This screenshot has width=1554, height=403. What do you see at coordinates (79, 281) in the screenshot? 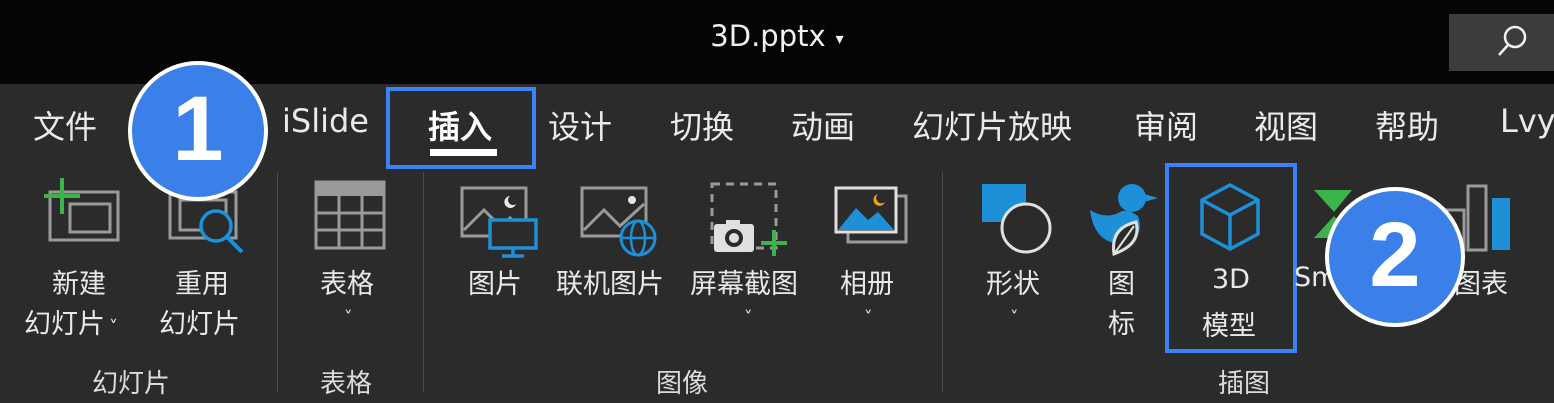
I see `new-slide-label: 新建` at bounding box center [79, 281].